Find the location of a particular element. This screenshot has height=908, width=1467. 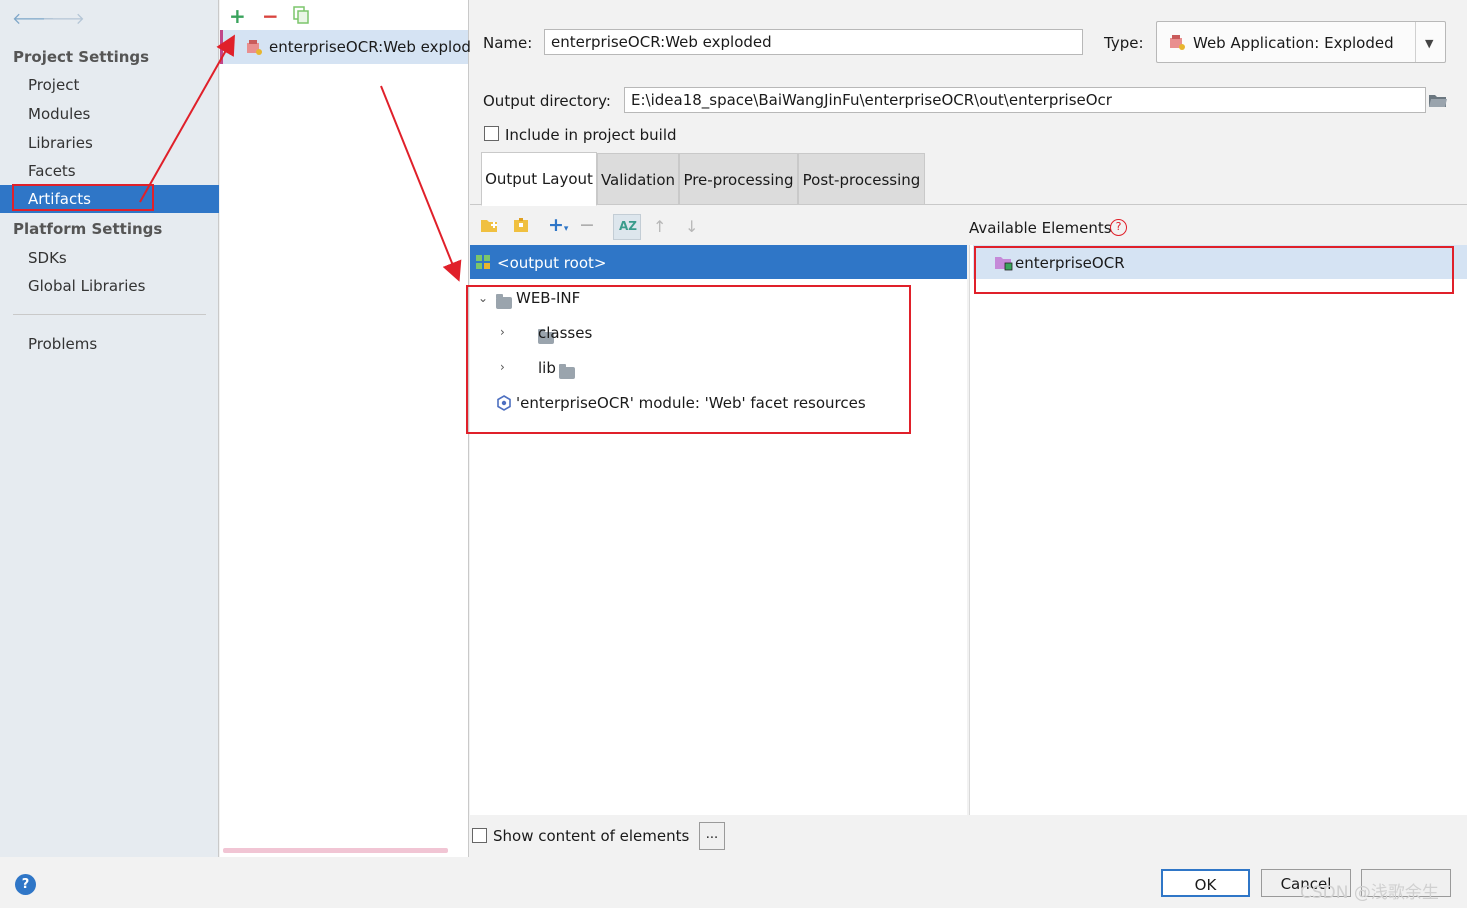

tree-row-output-root: <output root> is located at coordinates (718, 262).